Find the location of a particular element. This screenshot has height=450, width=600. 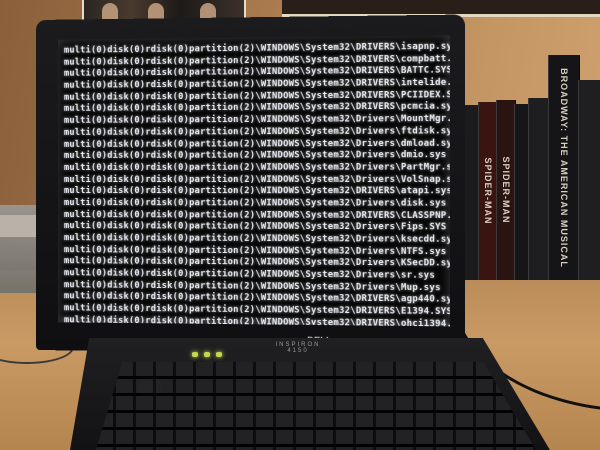

keyboard is located at coordinates (316, 406).